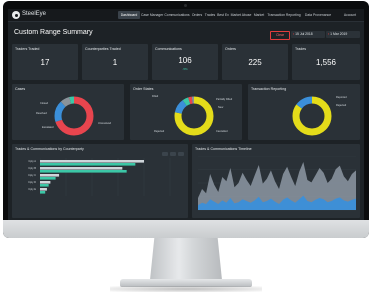 The width and height of the screenshot is (372, 297). What do you see at coordinates (74, 116) in the screenshot?
I see `cases-donut-chart` at bounding box center [74, 116].